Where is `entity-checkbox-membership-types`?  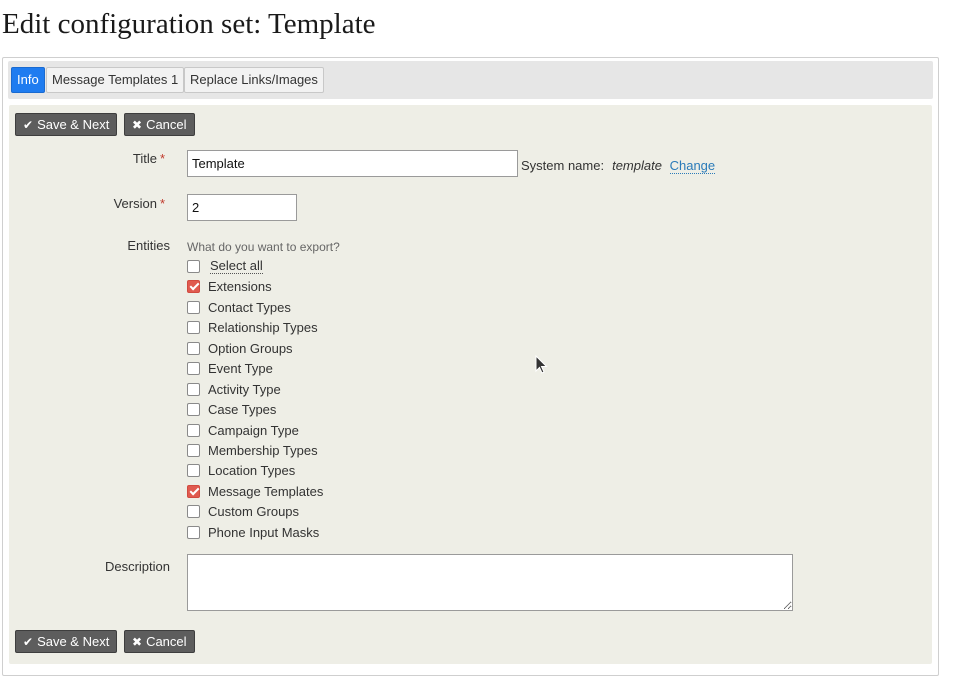
entity-checkbox-membership-types is located at coordinates (193, 450).